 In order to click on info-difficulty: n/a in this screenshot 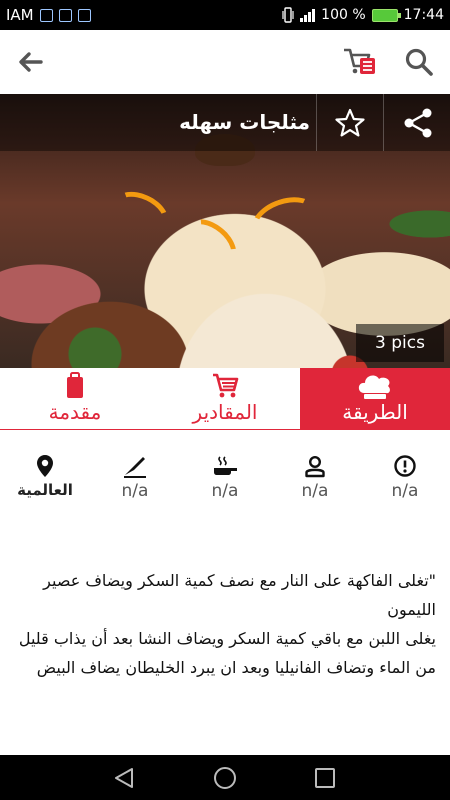, I will do `click(405, 475)`.